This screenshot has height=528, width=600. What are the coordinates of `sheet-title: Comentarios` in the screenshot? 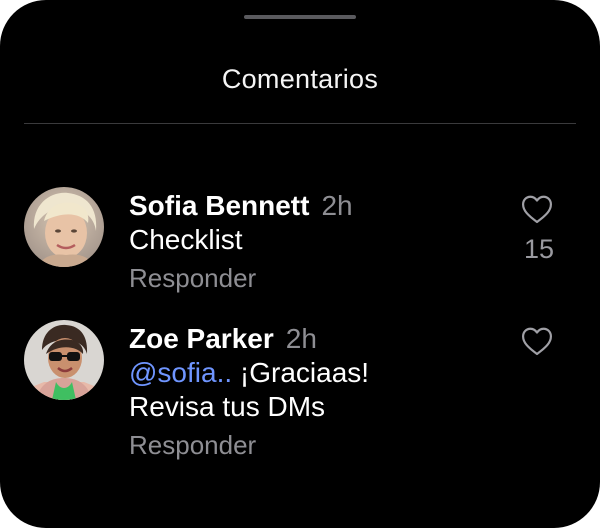 It's located at (300, 79).